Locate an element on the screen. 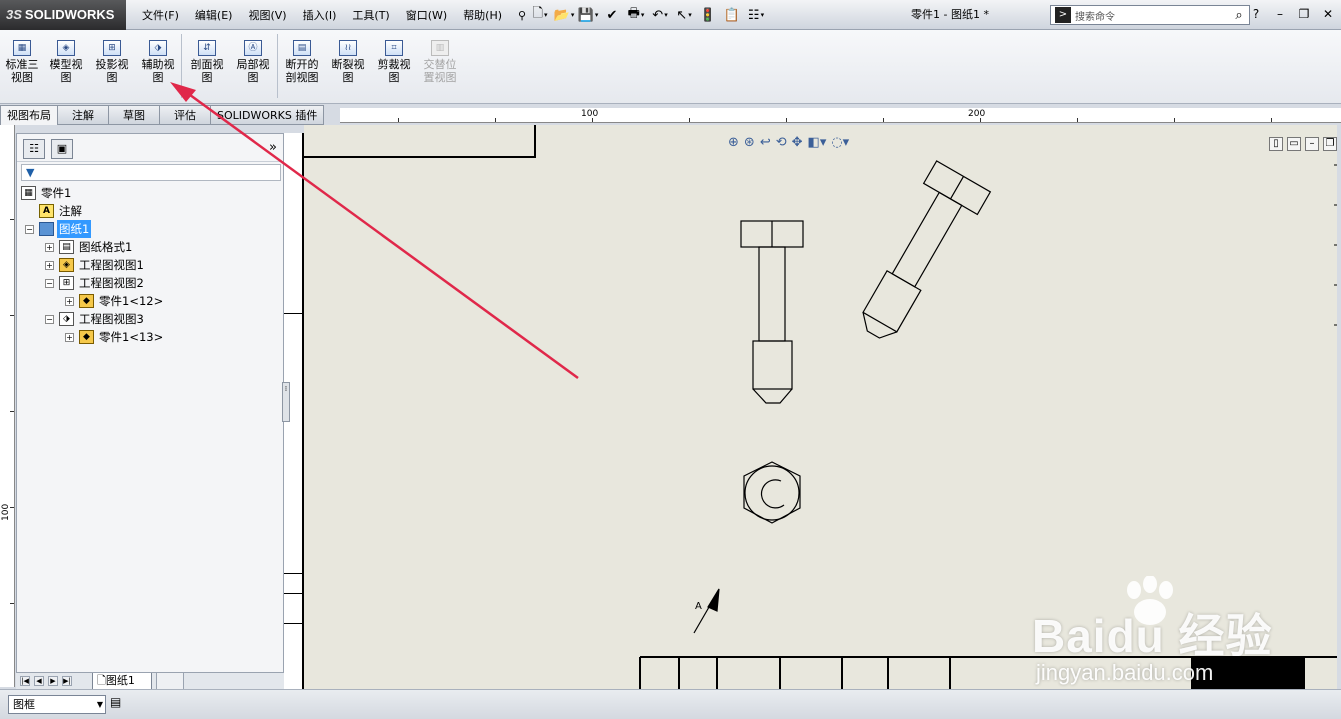 The image size is (1341, 719). toolbar-separator is located at coordinates (181, 66).